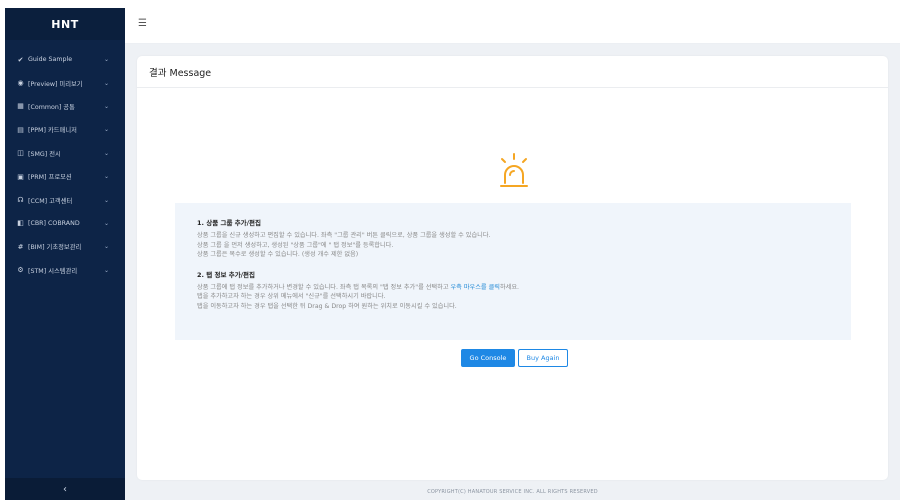 The image size is (900, 500). Describe the element at coordinates (20, 223) in the screenshot. I see `cobrand-icon: ◧` at that location.